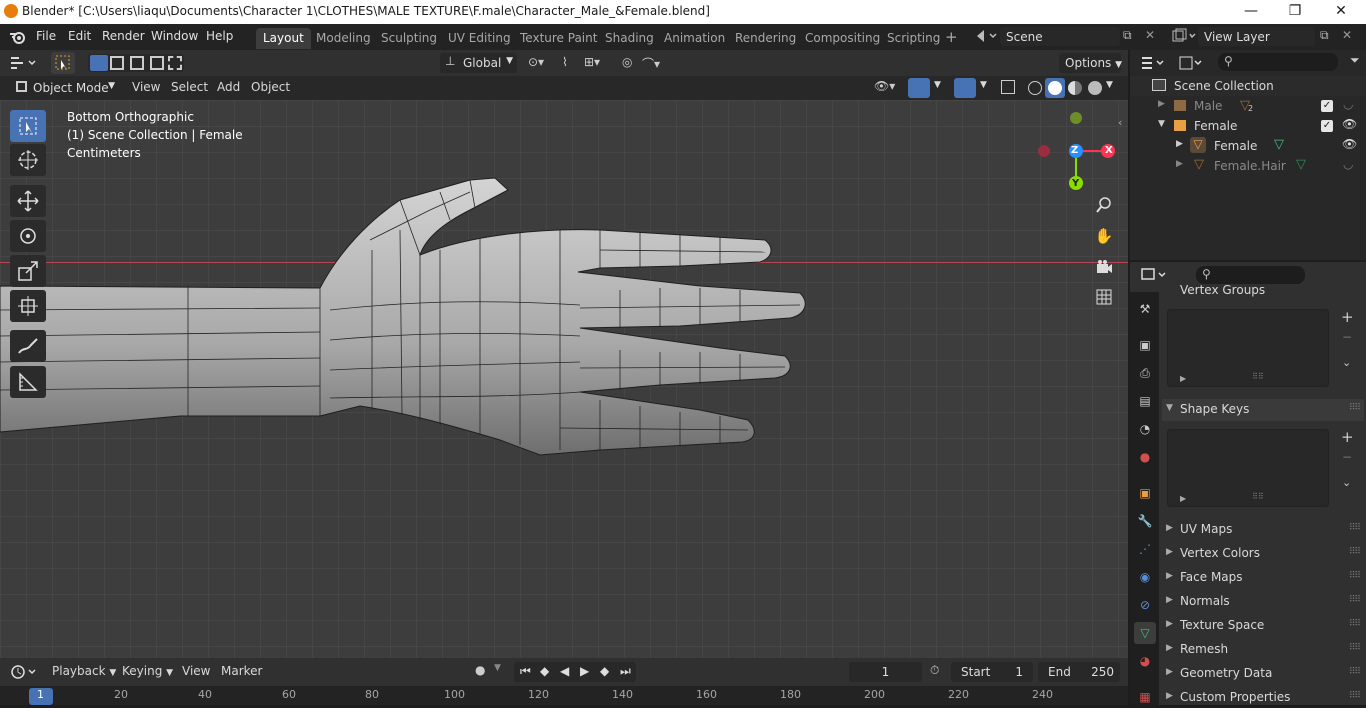 Image resolution: width=1366 pixels, height=708 pixels. Describe the element at coordinates (1248, 146) in the screenshot. I see `outliner-row-female-object: ▶ ▽ Female ▽ 👁` at that location.